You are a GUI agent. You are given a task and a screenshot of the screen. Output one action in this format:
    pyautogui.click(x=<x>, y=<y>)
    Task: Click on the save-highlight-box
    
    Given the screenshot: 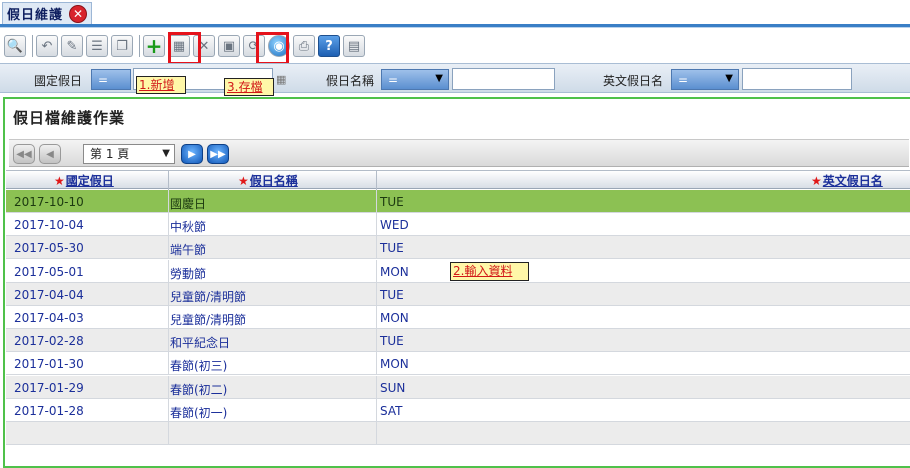 What is the action you would take?
    pyautogui.click(x=272, y=48)
    